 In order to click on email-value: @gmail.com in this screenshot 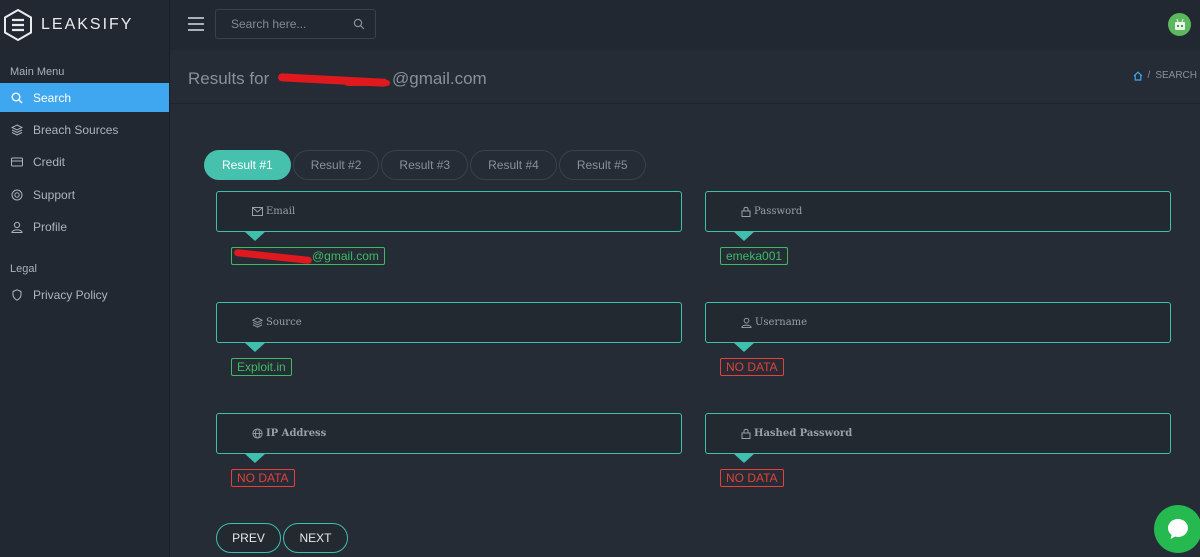, I will do `click(308, 256)`.